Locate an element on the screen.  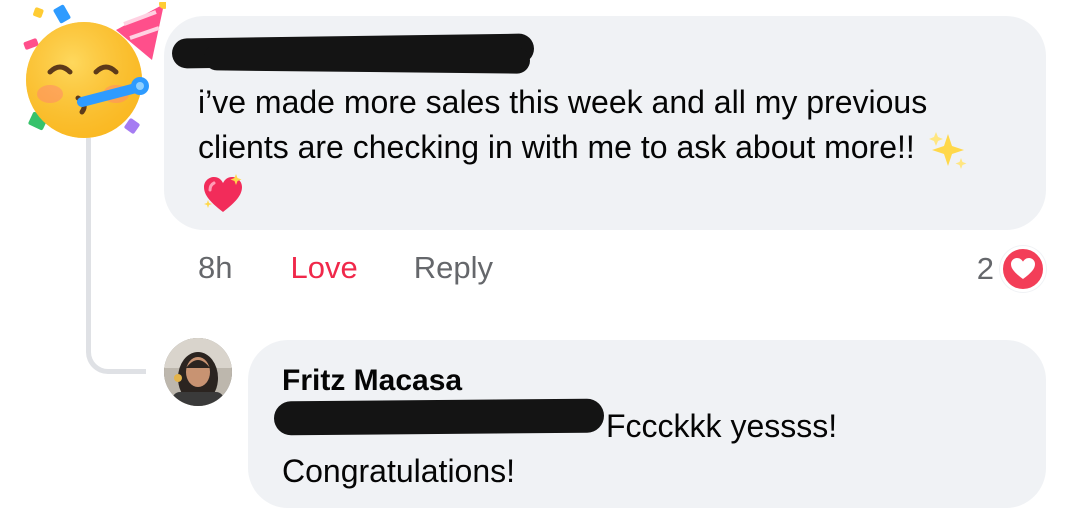
reply-author-name: Fritz Macasa is located at coordinates (372, 381).